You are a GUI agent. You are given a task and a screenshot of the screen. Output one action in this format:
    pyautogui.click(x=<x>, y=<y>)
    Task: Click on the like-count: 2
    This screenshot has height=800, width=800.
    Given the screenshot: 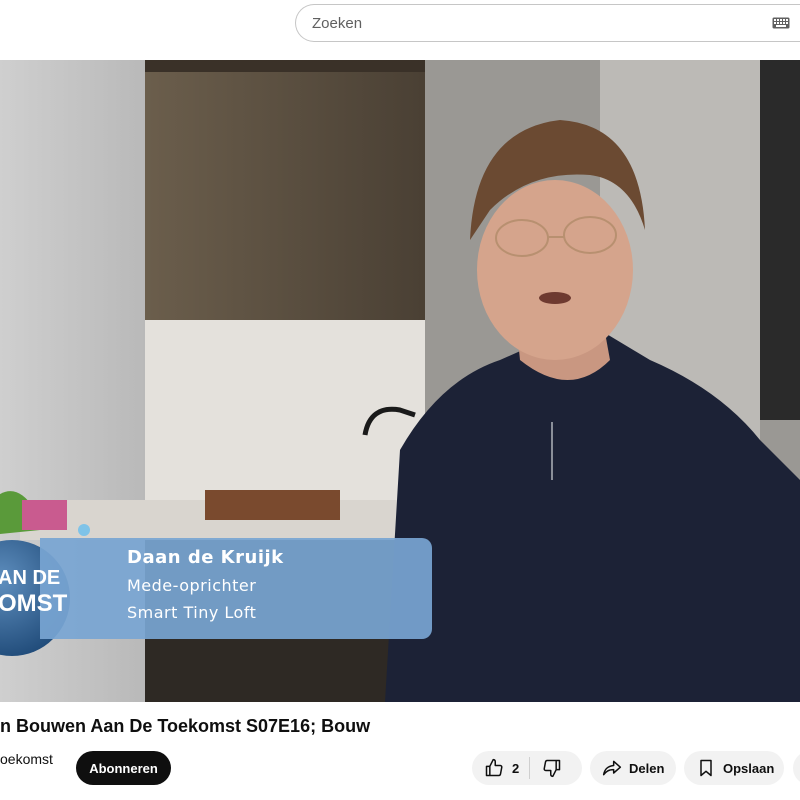 What is the action you would take?
    pyautogui.click(x=516, y=768)
    